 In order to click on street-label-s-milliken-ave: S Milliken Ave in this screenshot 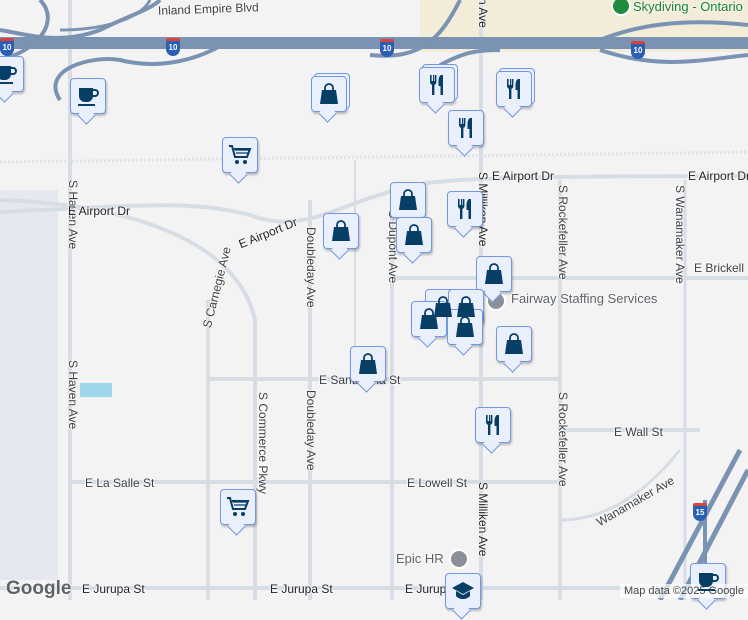, I will do `click(483, 519)`.